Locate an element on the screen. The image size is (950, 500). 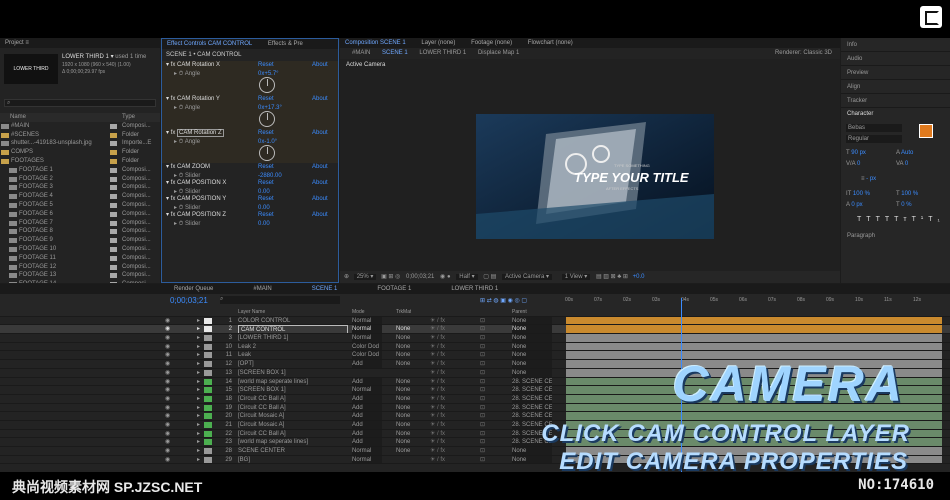
col-type: Type is located at coordinates (128, 117).